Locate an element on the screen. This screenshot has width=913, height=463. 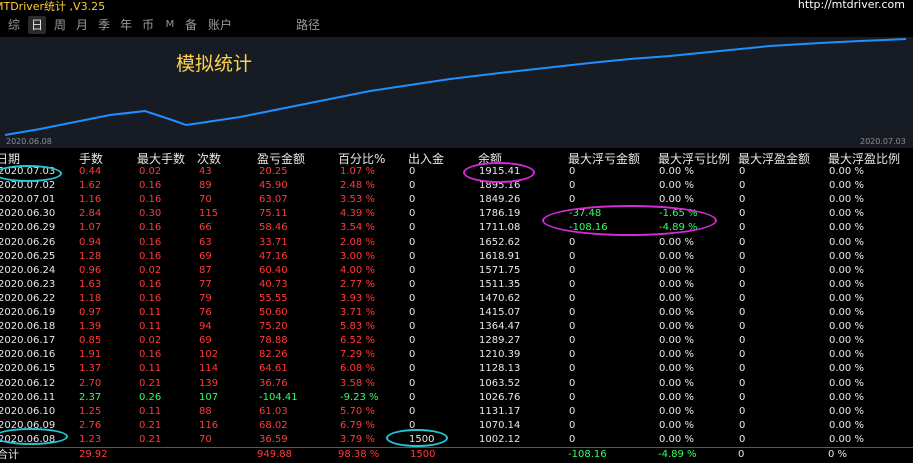
row-balance: 1711.08 is located at coordinates (500, 228).